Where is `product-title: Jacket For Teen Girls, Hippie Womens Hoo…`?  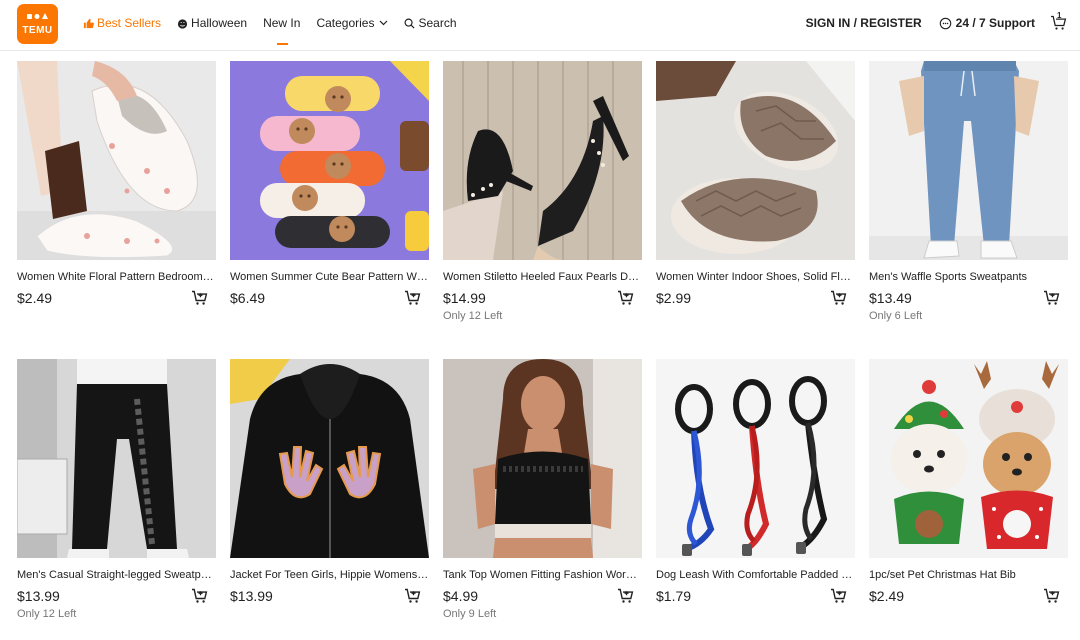
product-title: Jacket For Teen Girls, Hippie Womens Hoo… is located at coordinates (329, 575).